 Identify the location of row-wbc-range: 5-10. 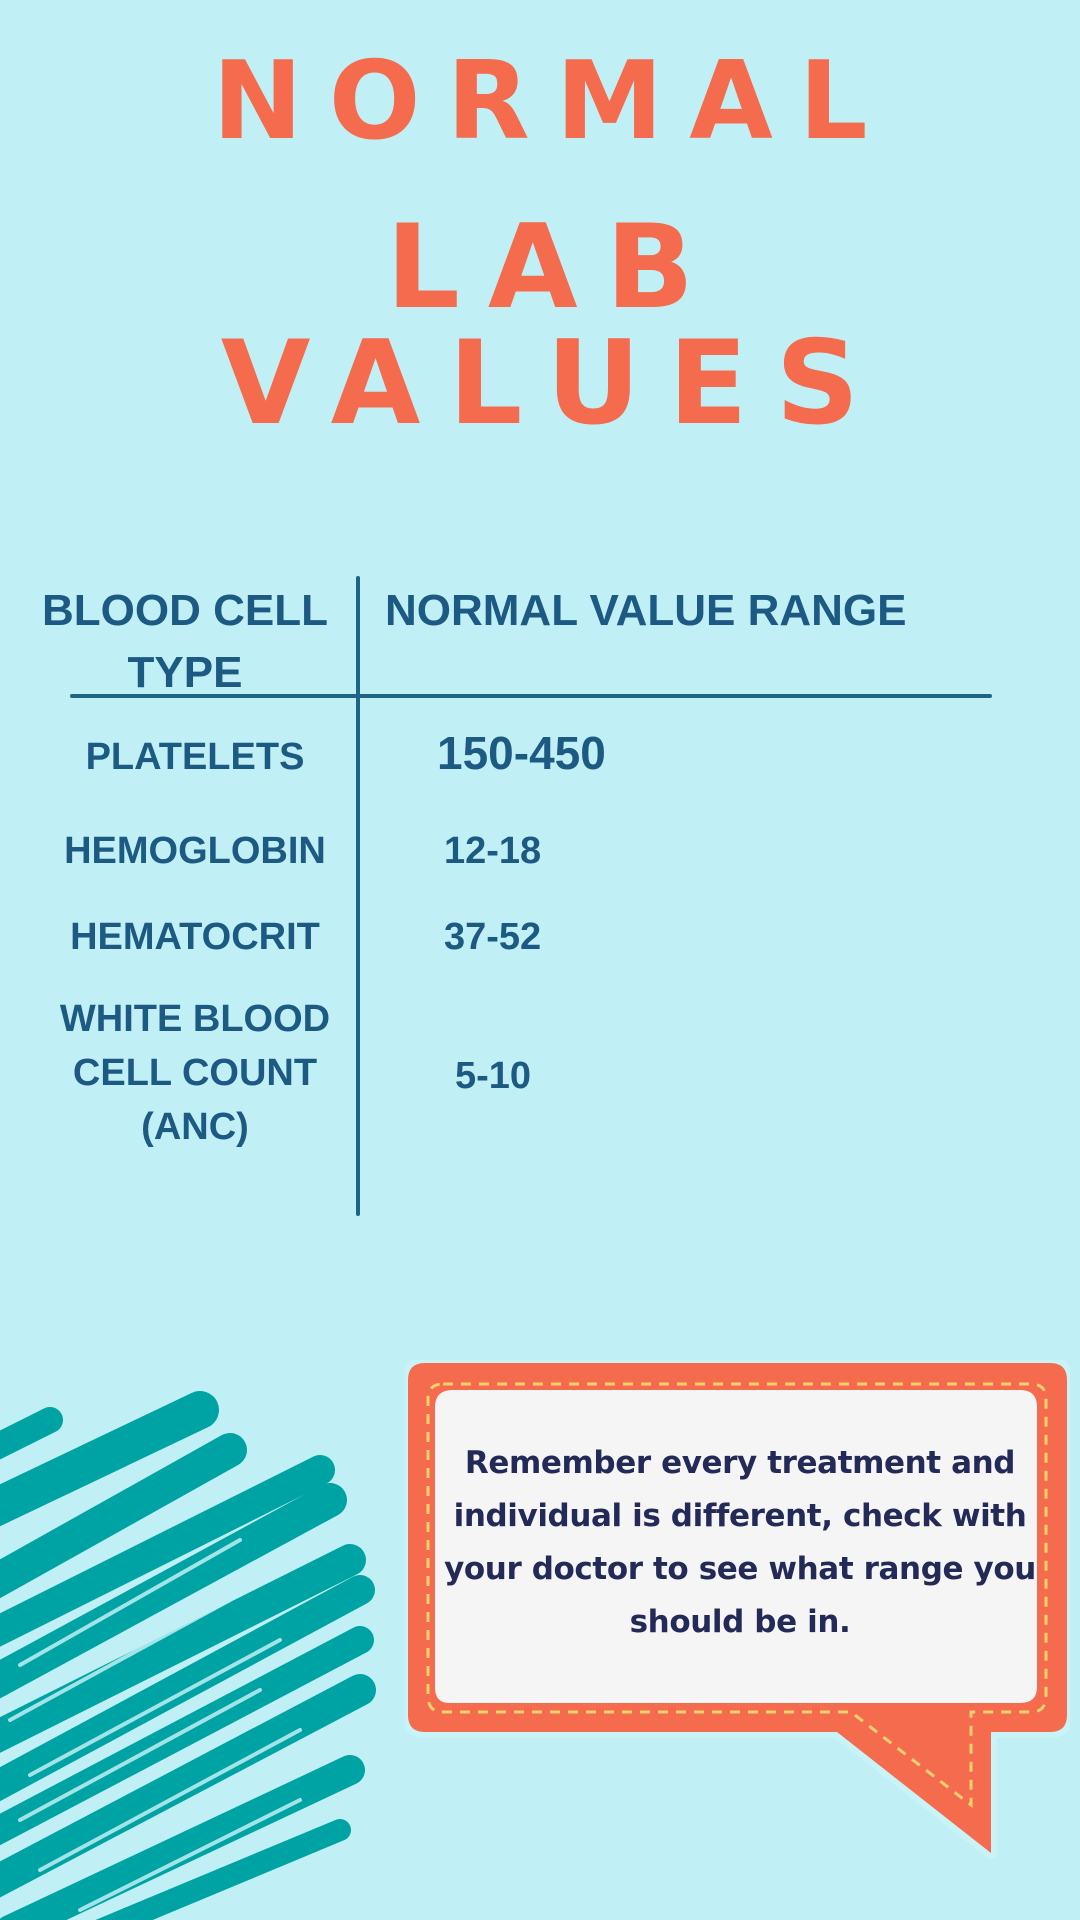
(493, 1076).